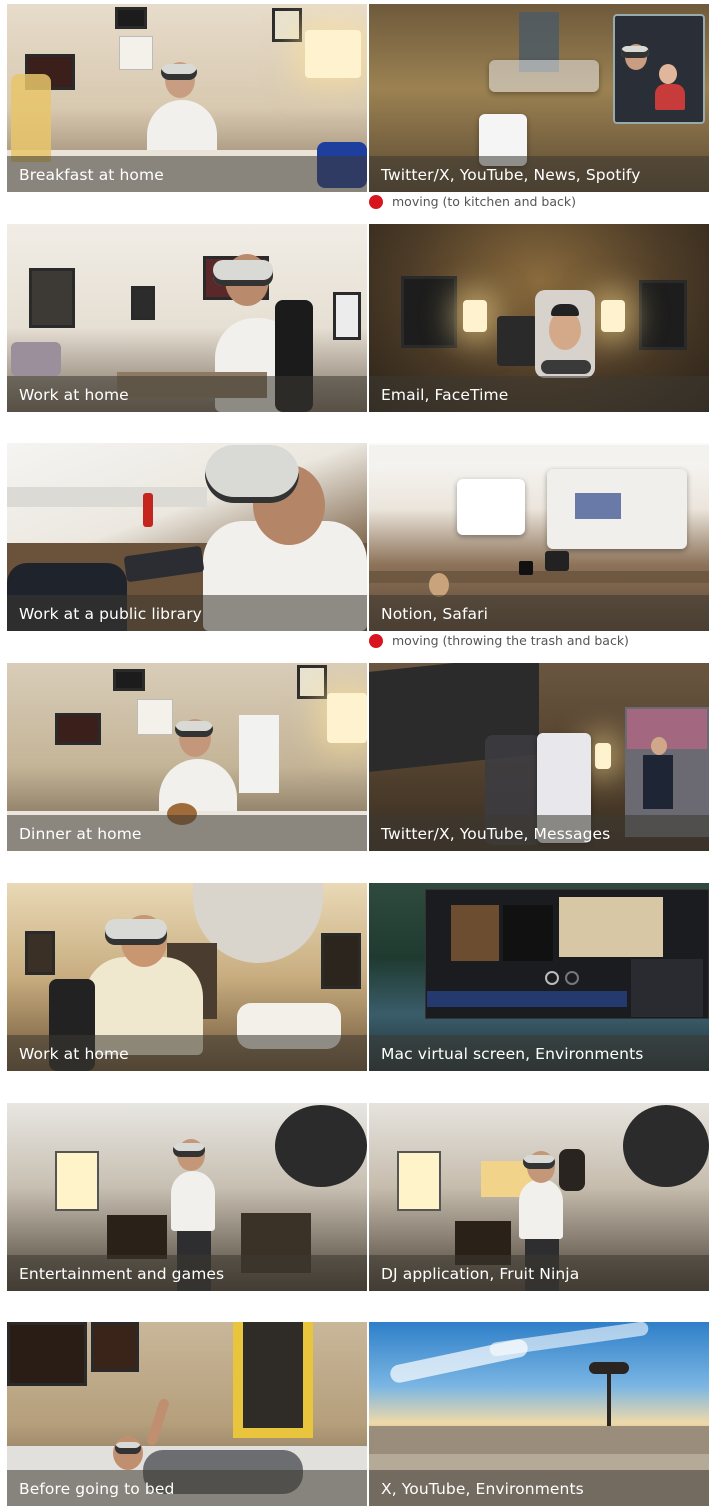  Describe the element at coordinates (539, 537) in the screenshot. I see `photo-notion-safari: Notion, Safari` at that location.